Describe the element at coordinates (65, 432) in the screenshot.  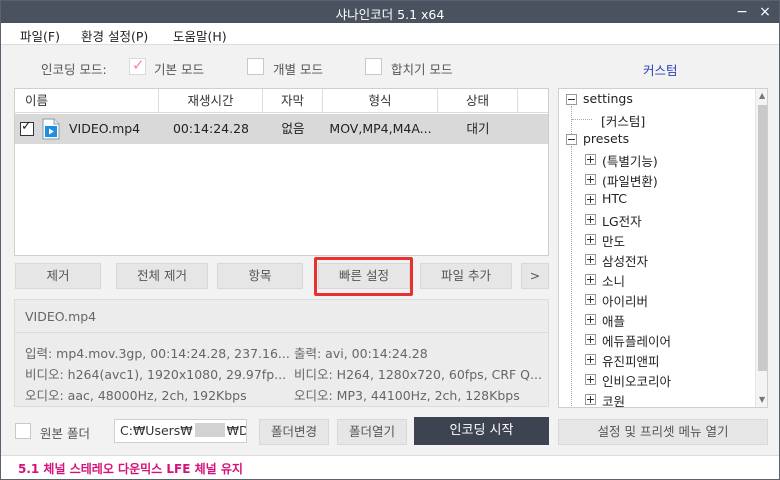
I see `source-folder-label: 원본 폴더` at that location.